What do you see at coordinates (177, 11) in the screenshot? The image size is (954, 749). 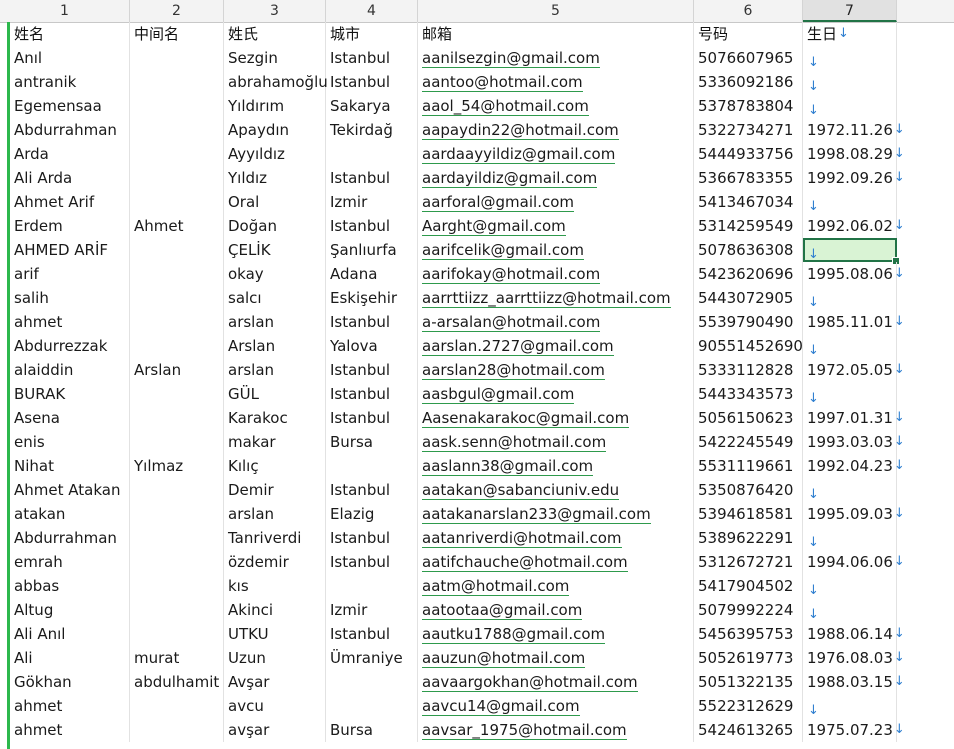 I see `column-header-2: 2` at bounding box center [177, 11].